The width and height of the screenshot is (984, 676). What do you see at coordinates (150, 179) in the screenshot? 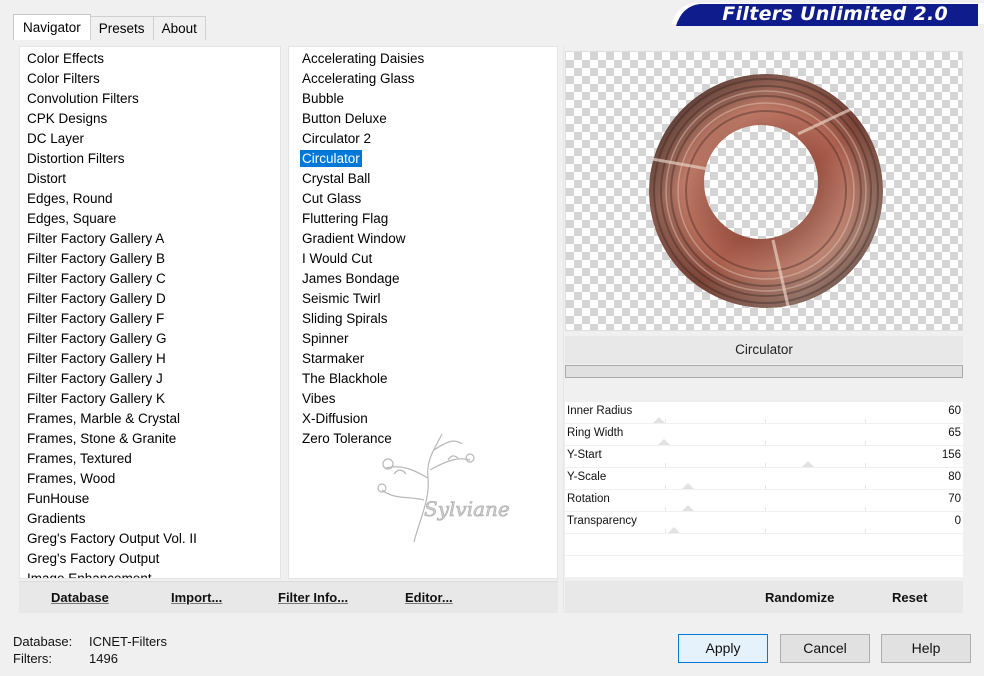
I see `category-item: Distort` at bounding box center [150, 179].